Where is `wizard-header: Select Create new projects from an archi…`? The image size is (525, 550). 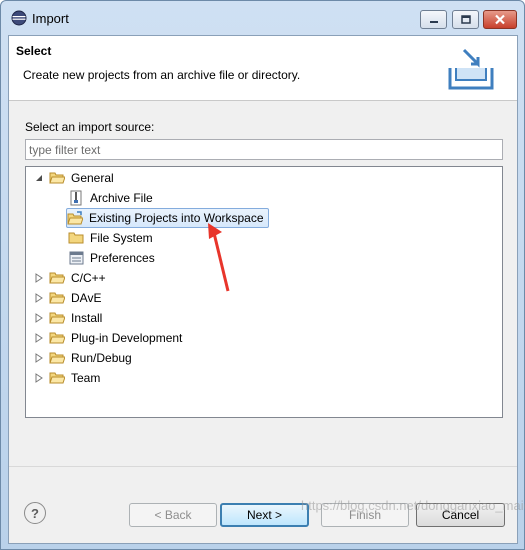 wizard-header: Select Create new projects from an archi… is located at coordinates (263, 68).